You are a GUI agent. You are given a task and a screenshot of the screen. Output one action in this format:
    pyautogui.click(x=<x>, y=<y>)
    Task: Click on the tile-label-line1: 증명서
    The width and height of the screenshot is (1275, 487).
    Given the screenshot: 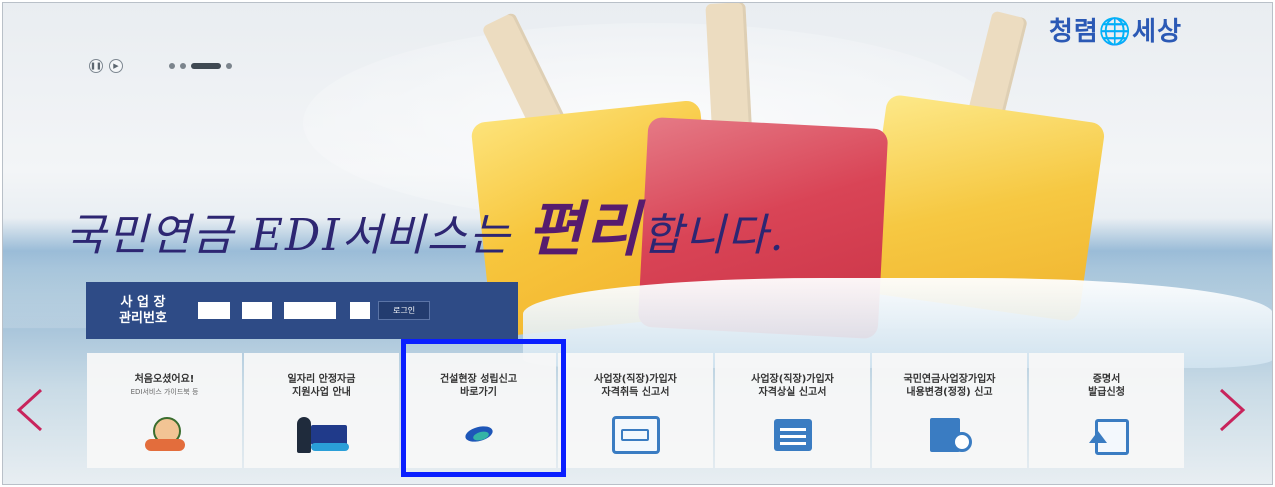 What is the action you would take?
    pyautogui.click(x=1106, y=379)
    